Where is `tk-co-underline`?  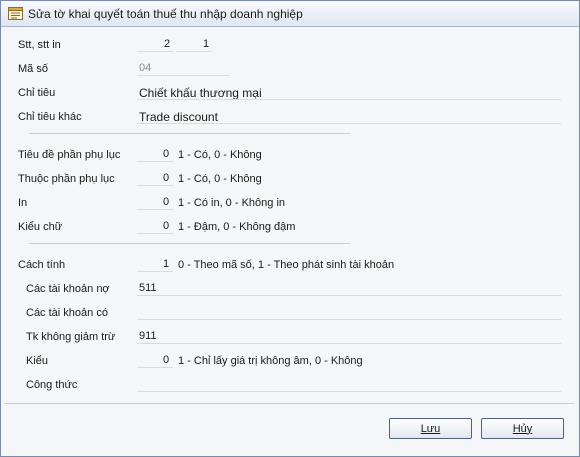 tk-co-underline is located at coordinates (349, 319).